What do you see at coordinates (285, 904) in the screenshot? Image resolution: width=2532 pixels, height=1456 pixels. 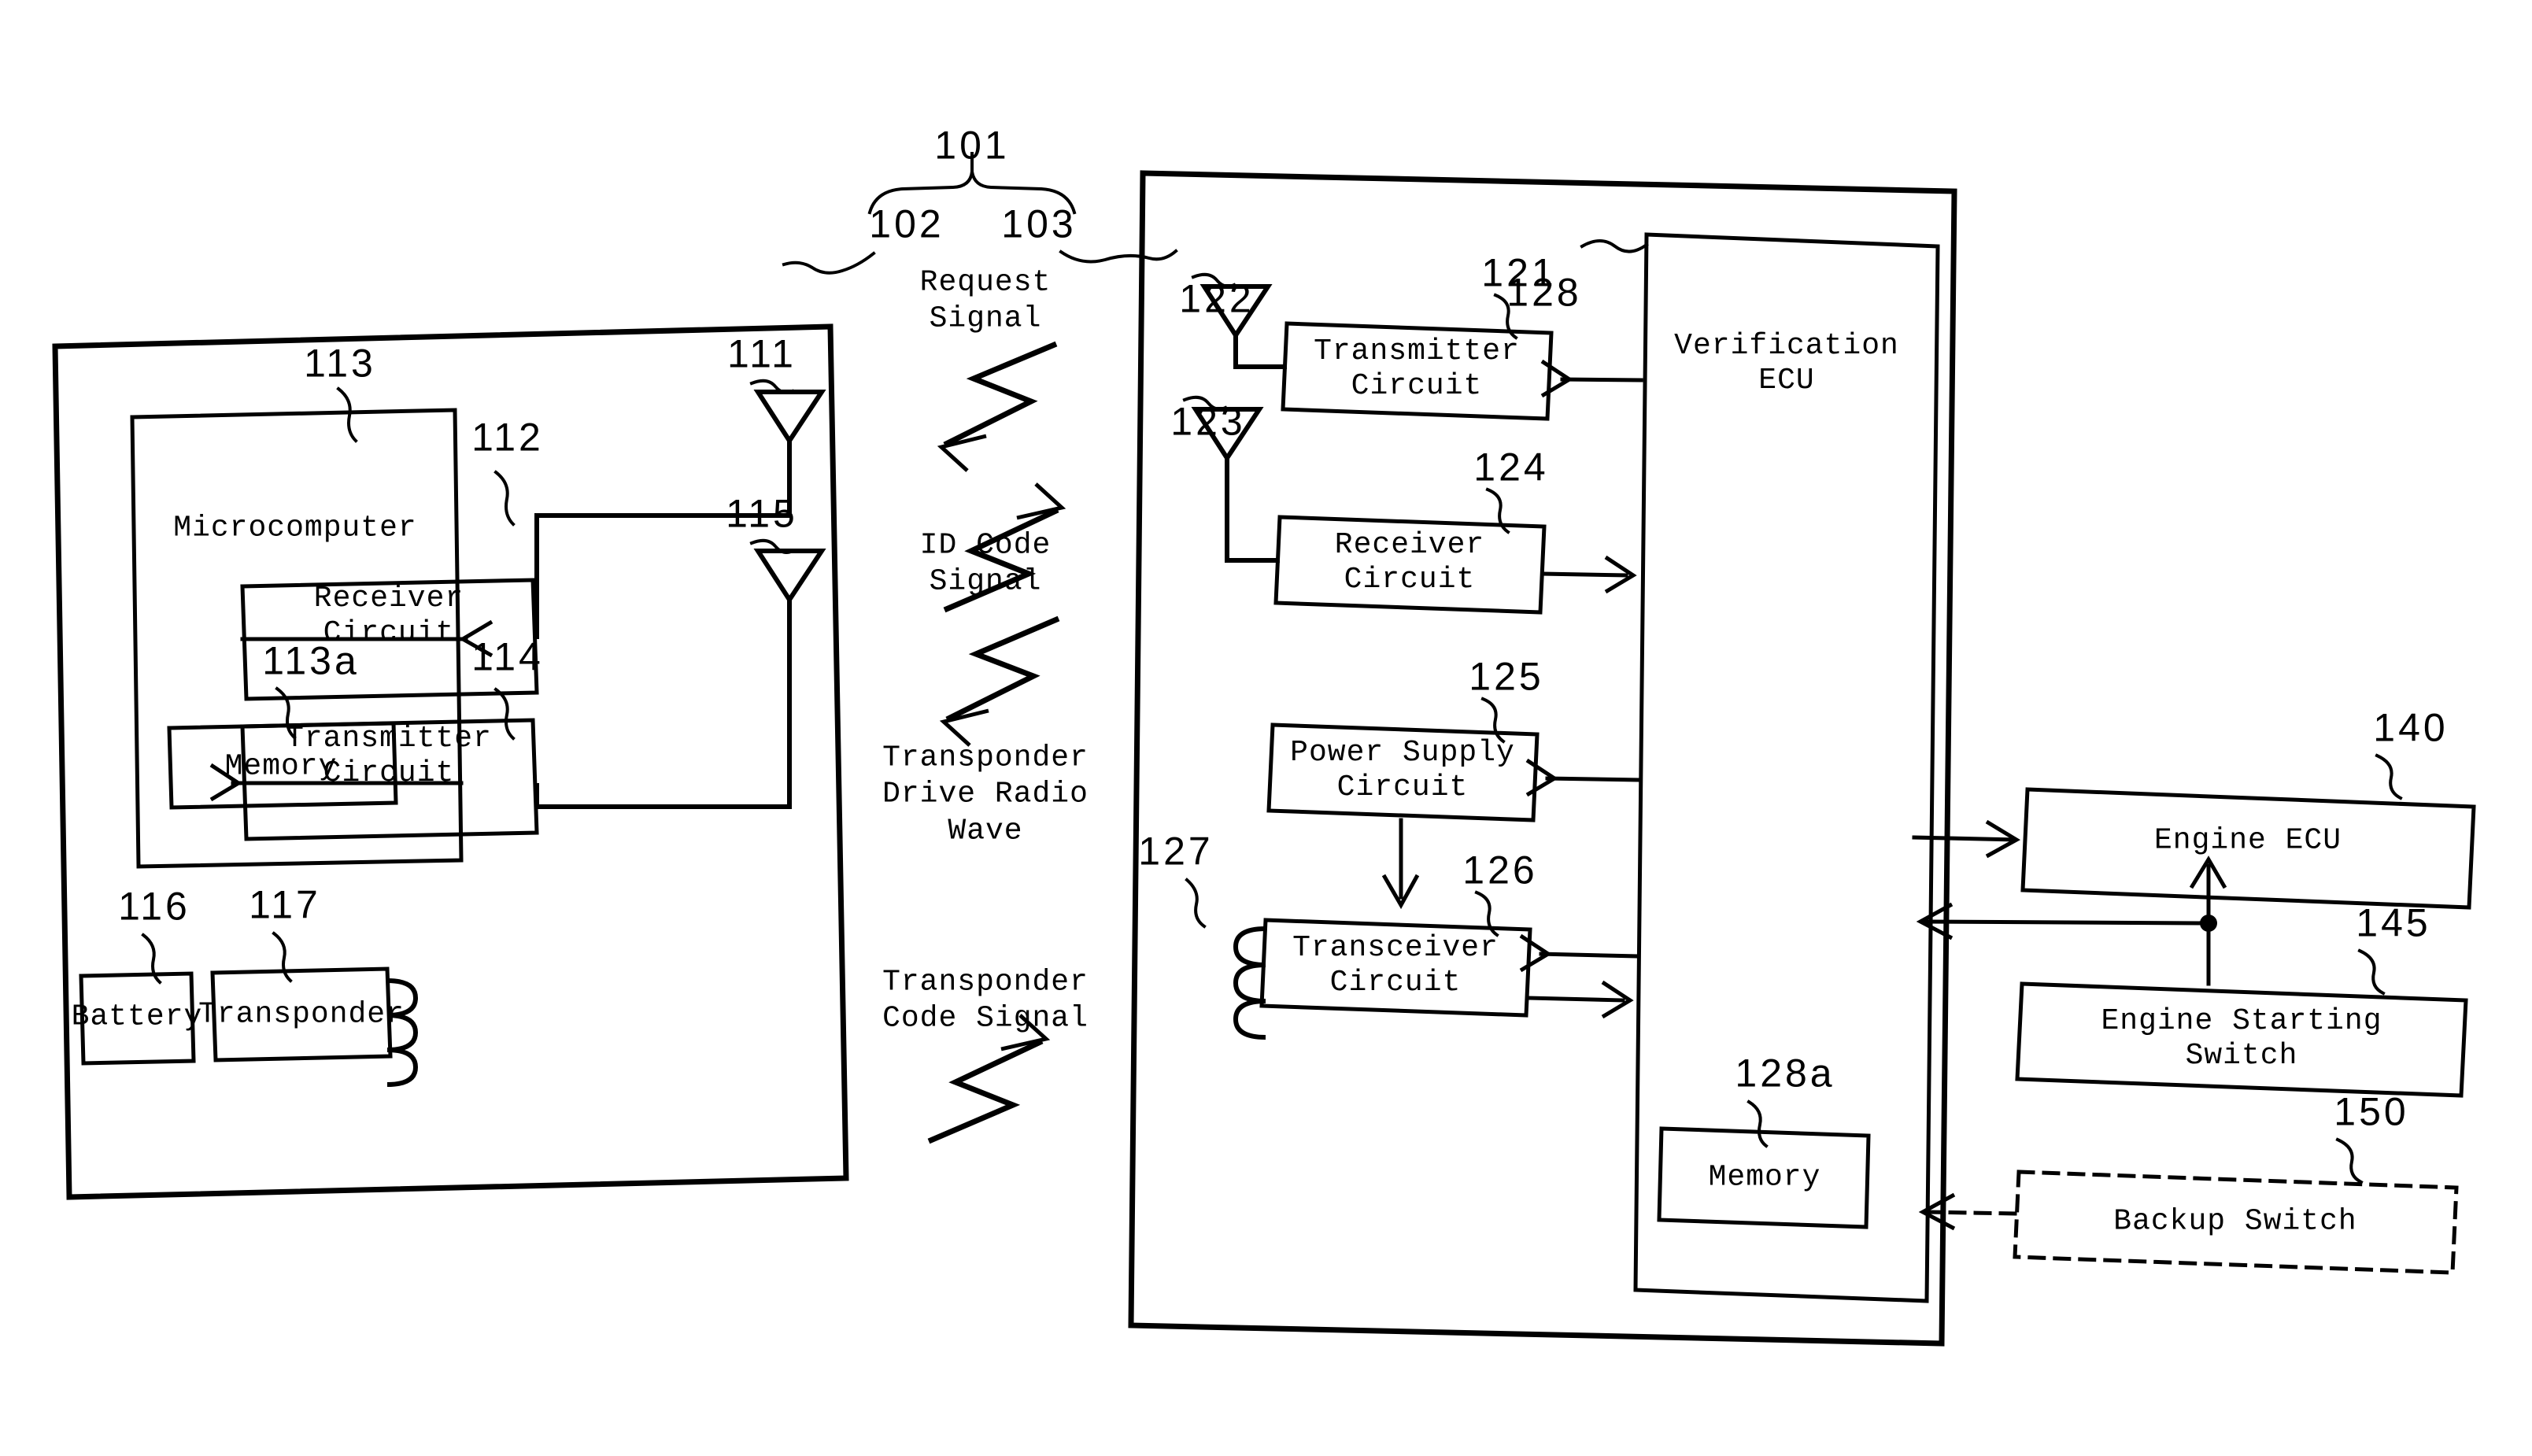 I see `ref-117: 117` at bounding box center [285, 904].